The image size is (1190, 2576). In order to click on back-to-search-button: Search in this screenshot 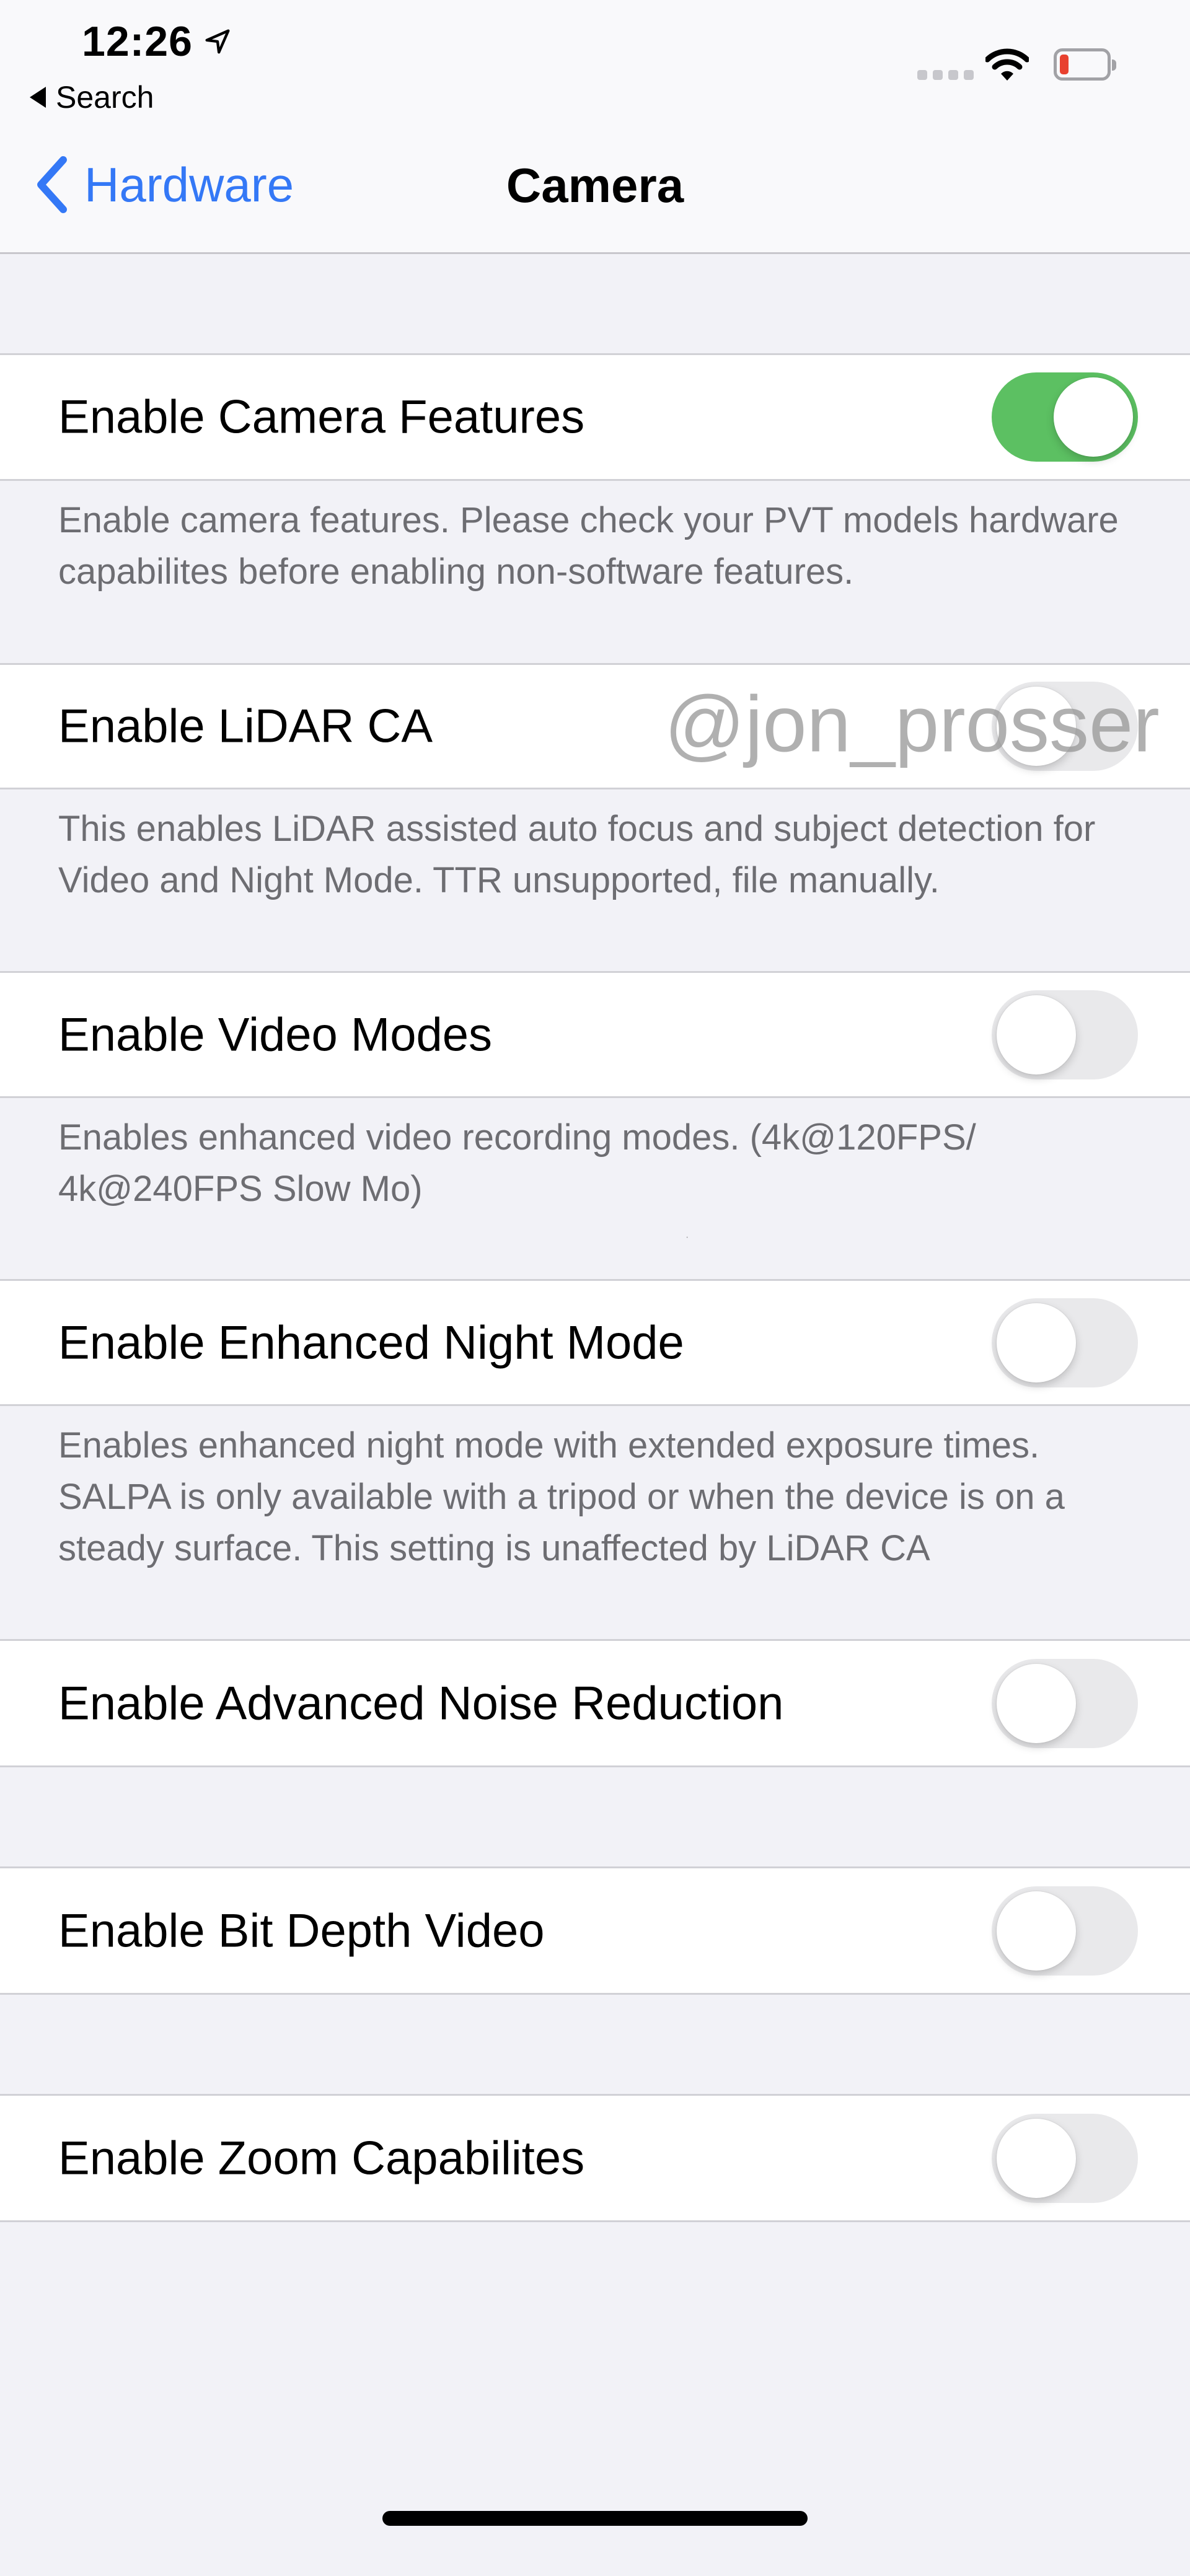, I will do `click(92, 97)`.